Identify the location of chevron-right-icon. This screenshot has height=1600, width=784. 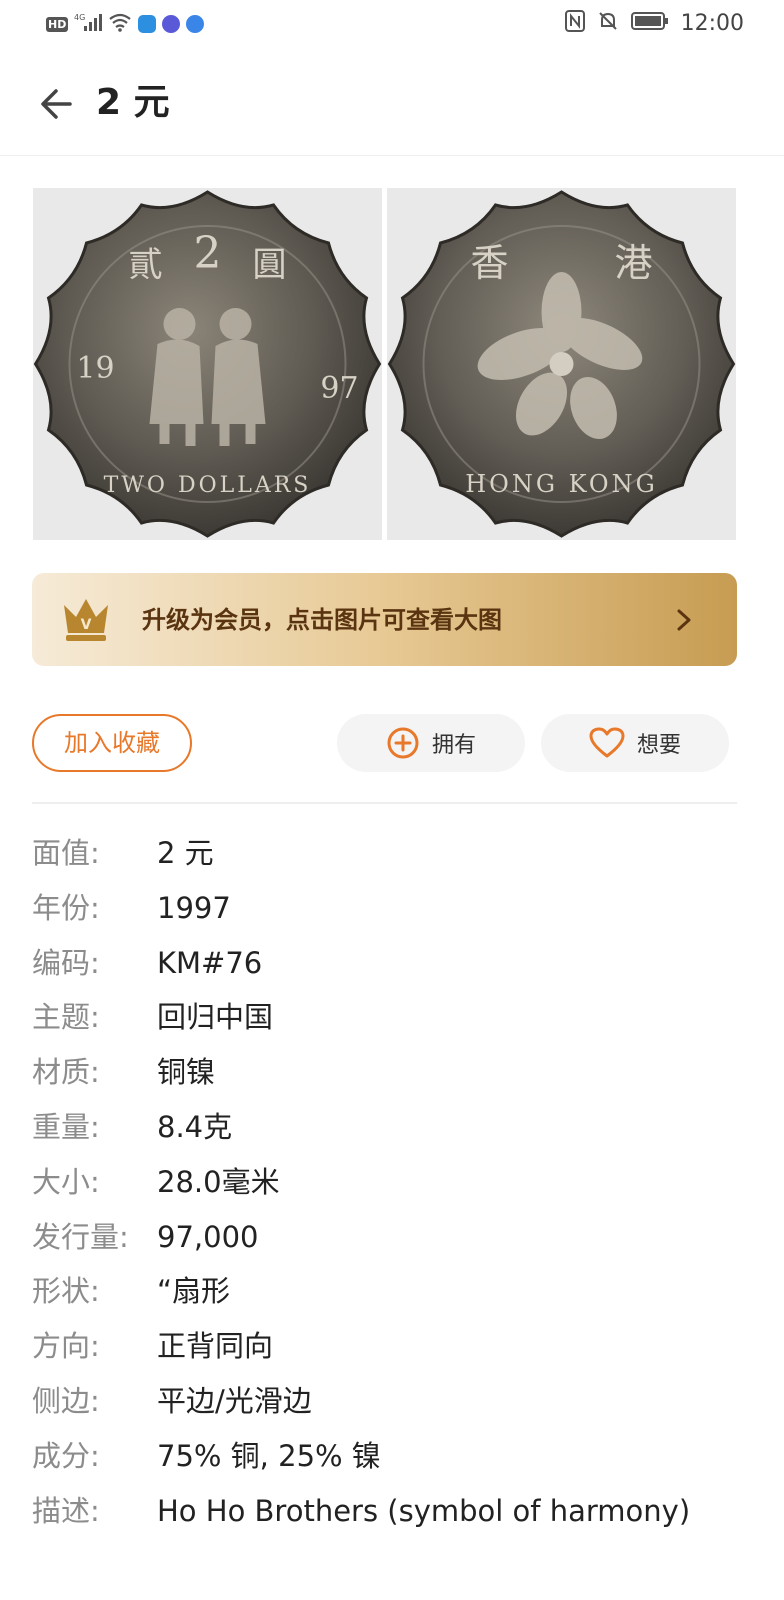
(684, 620).